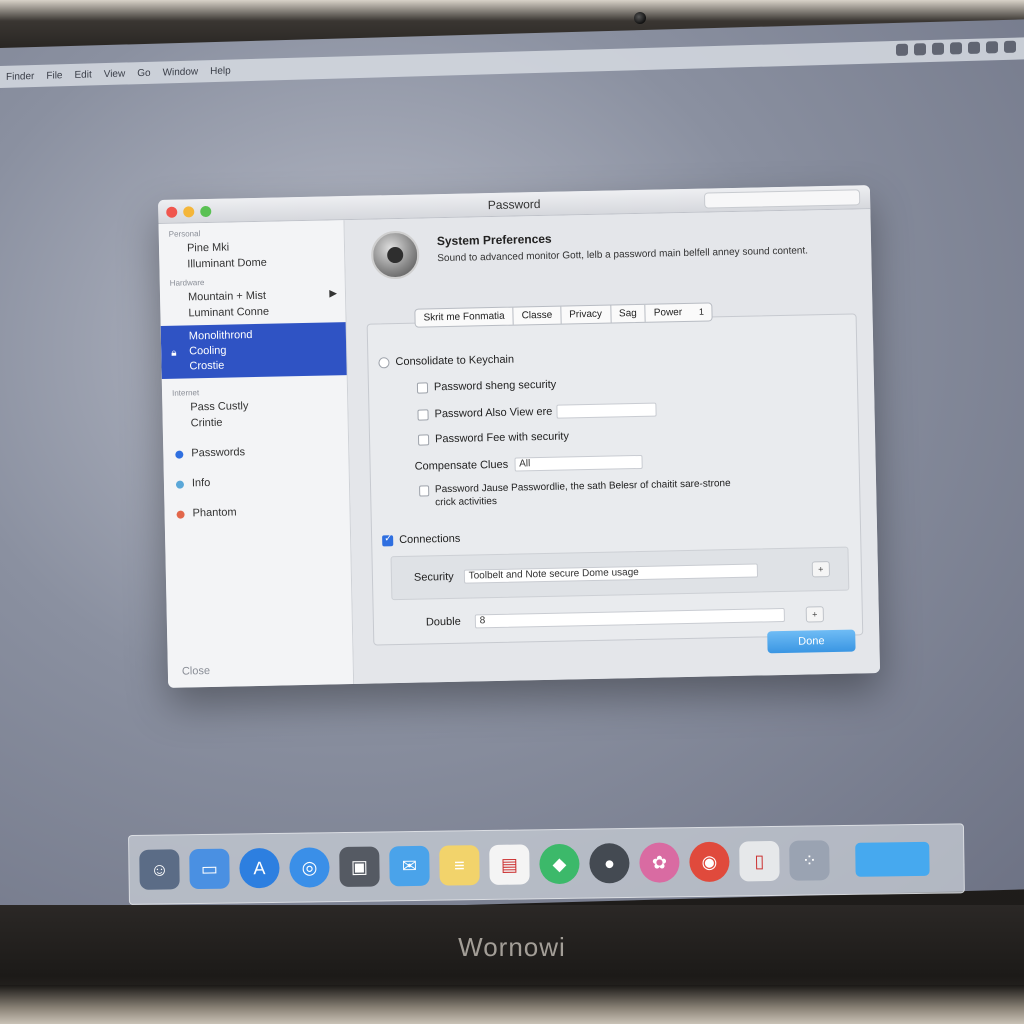 This screenshot has height=1024, width=1024. I want to click on webcam, so click(640, 18).